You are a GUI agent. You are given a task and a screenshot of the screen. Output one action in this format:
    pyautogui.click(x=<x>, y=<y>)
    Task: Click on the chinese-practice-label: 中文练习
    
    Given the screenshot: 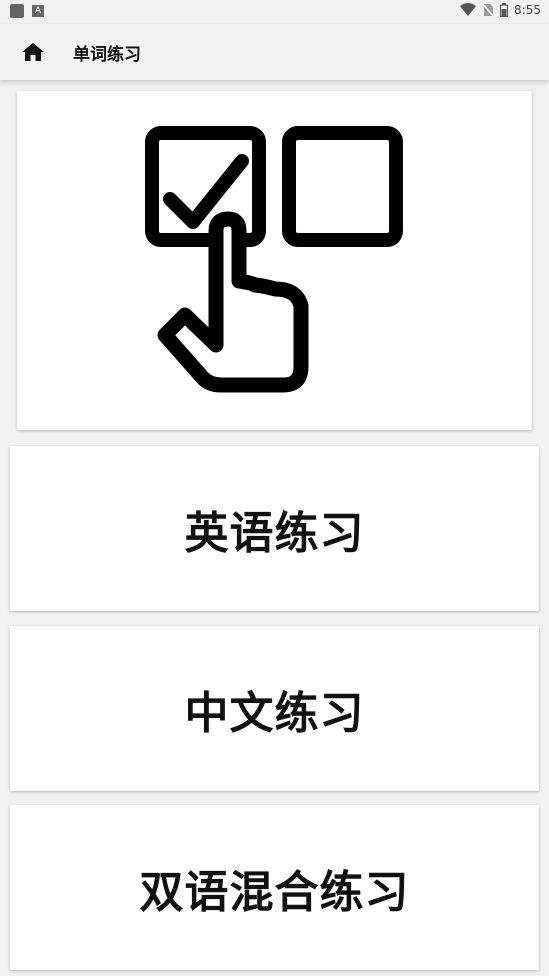 What is the action you would take?
    pyautogui.click(x=274, y=713)
    